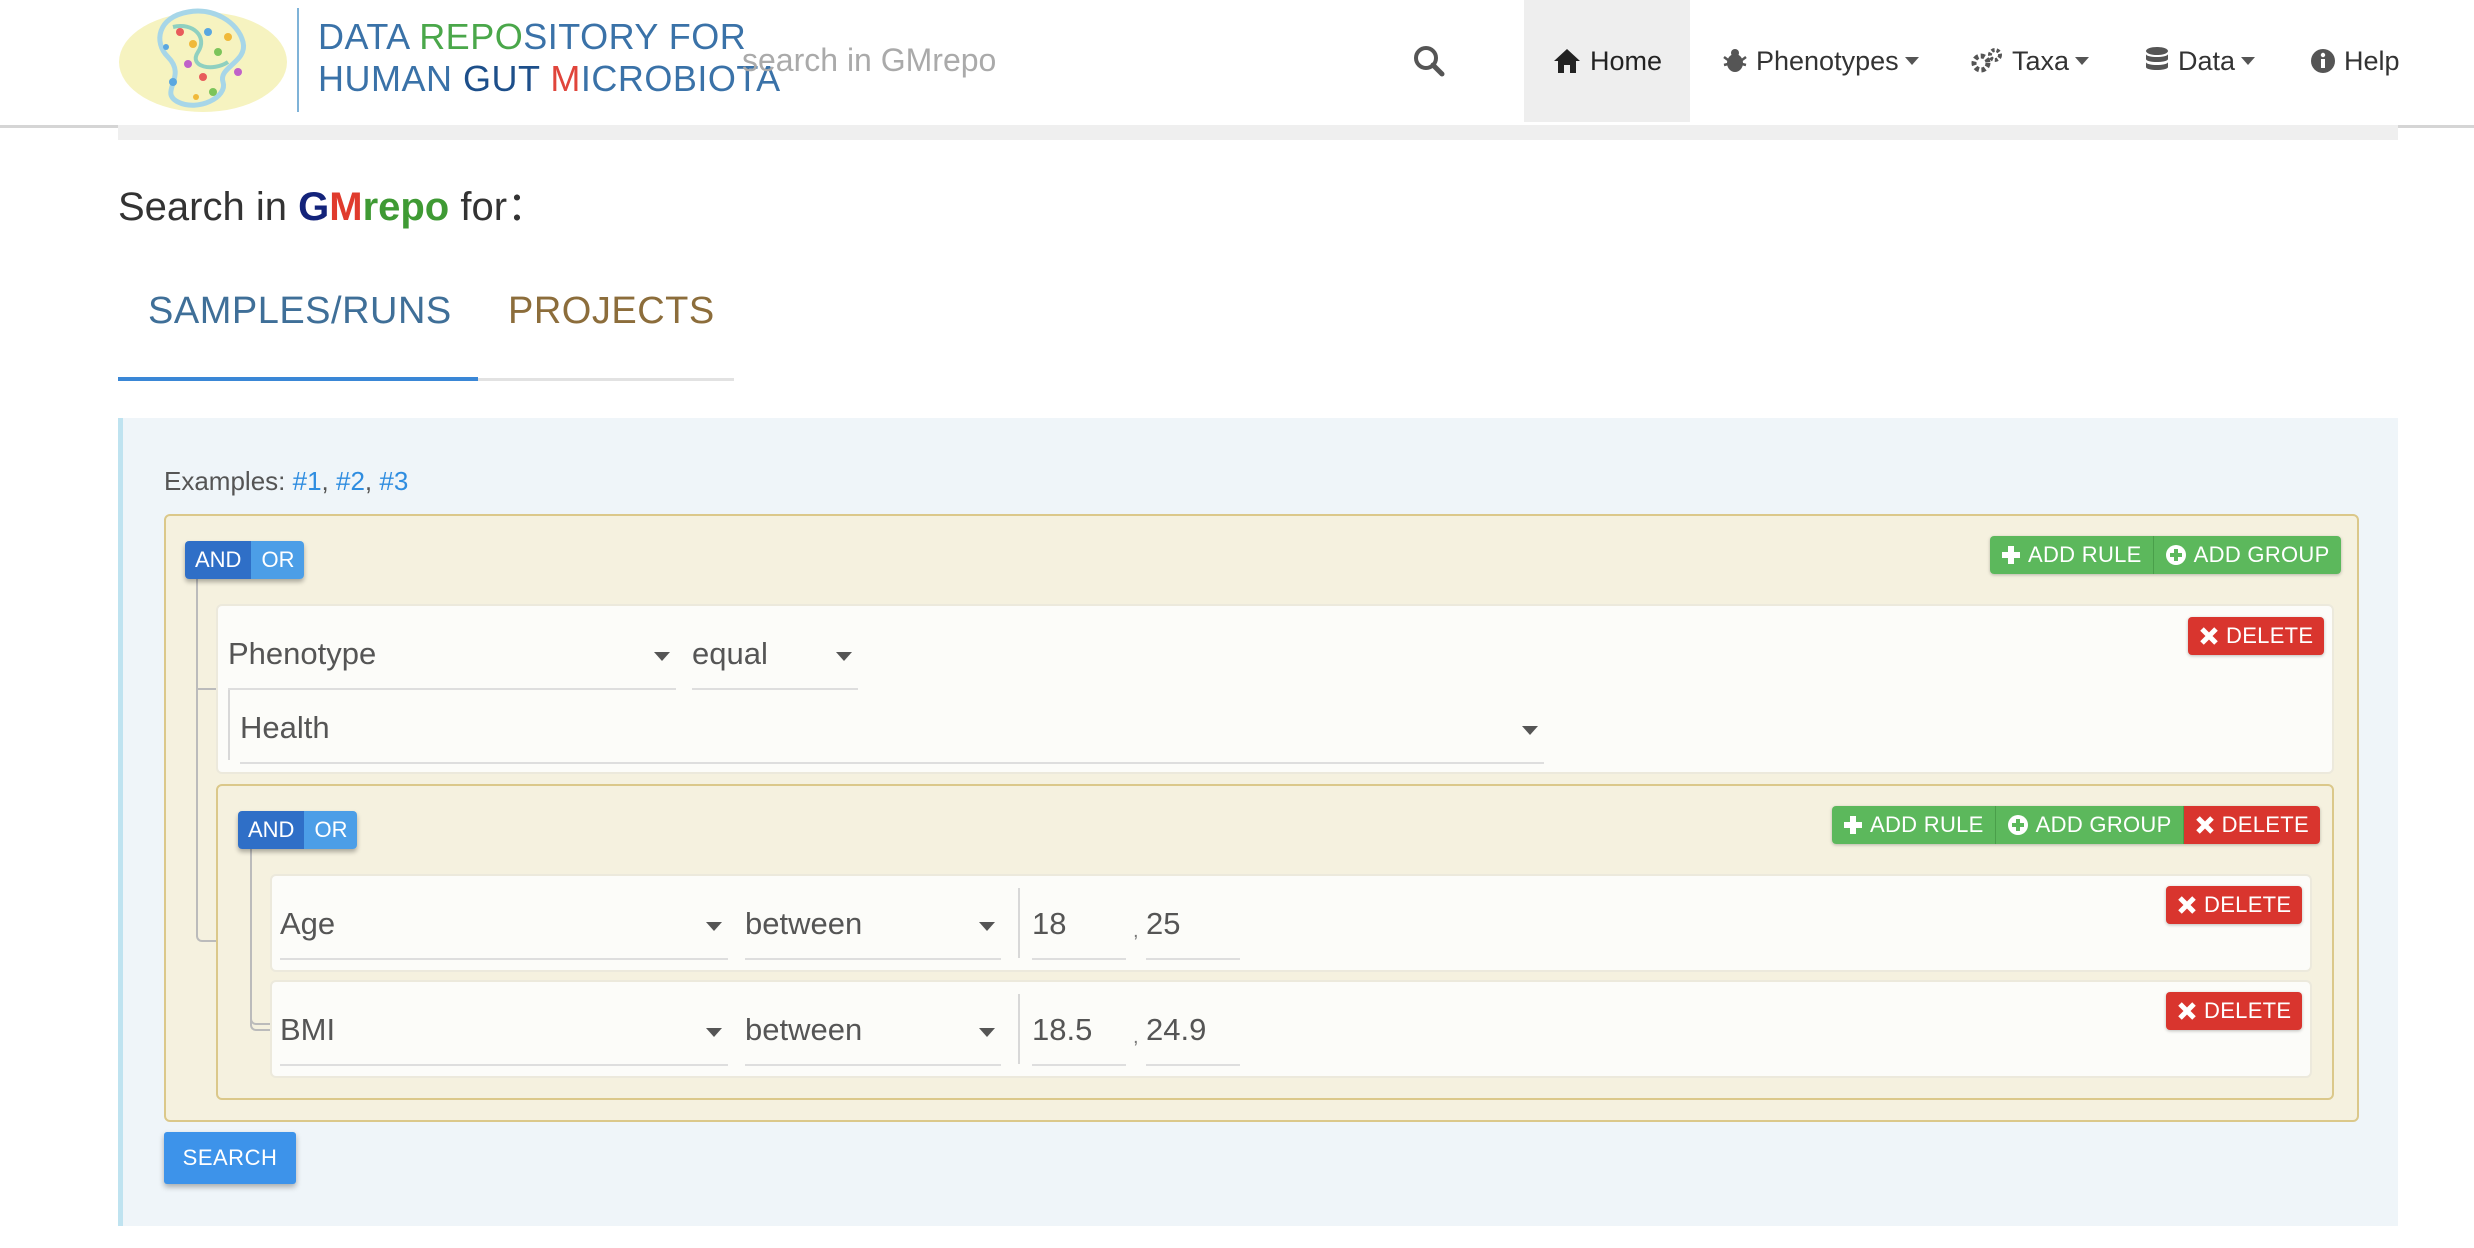  I want to click on active-tab-indicator, so click(298, 379).